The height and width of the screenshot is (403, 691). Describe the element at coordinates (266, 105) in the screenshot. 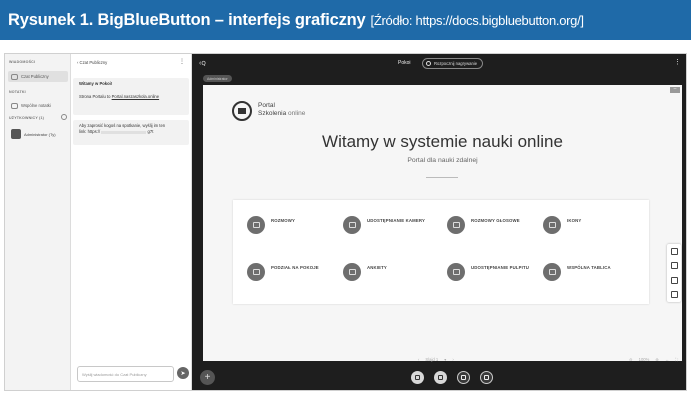

I see `logo-line-1: Portal` at that location.